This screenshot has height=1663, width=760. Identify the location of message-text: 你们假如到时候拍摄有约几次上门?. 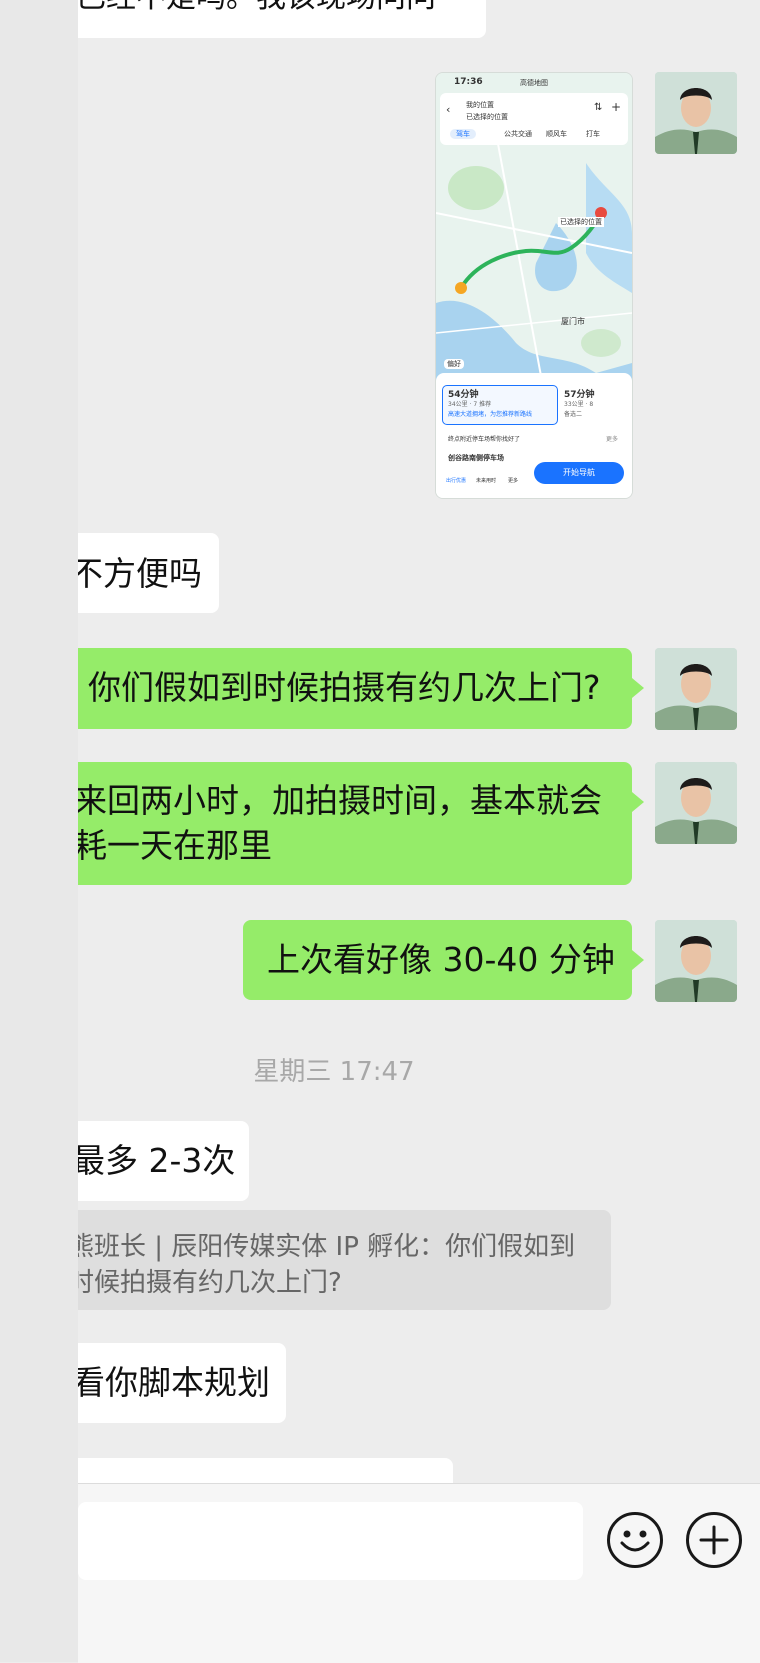
(344, 687).